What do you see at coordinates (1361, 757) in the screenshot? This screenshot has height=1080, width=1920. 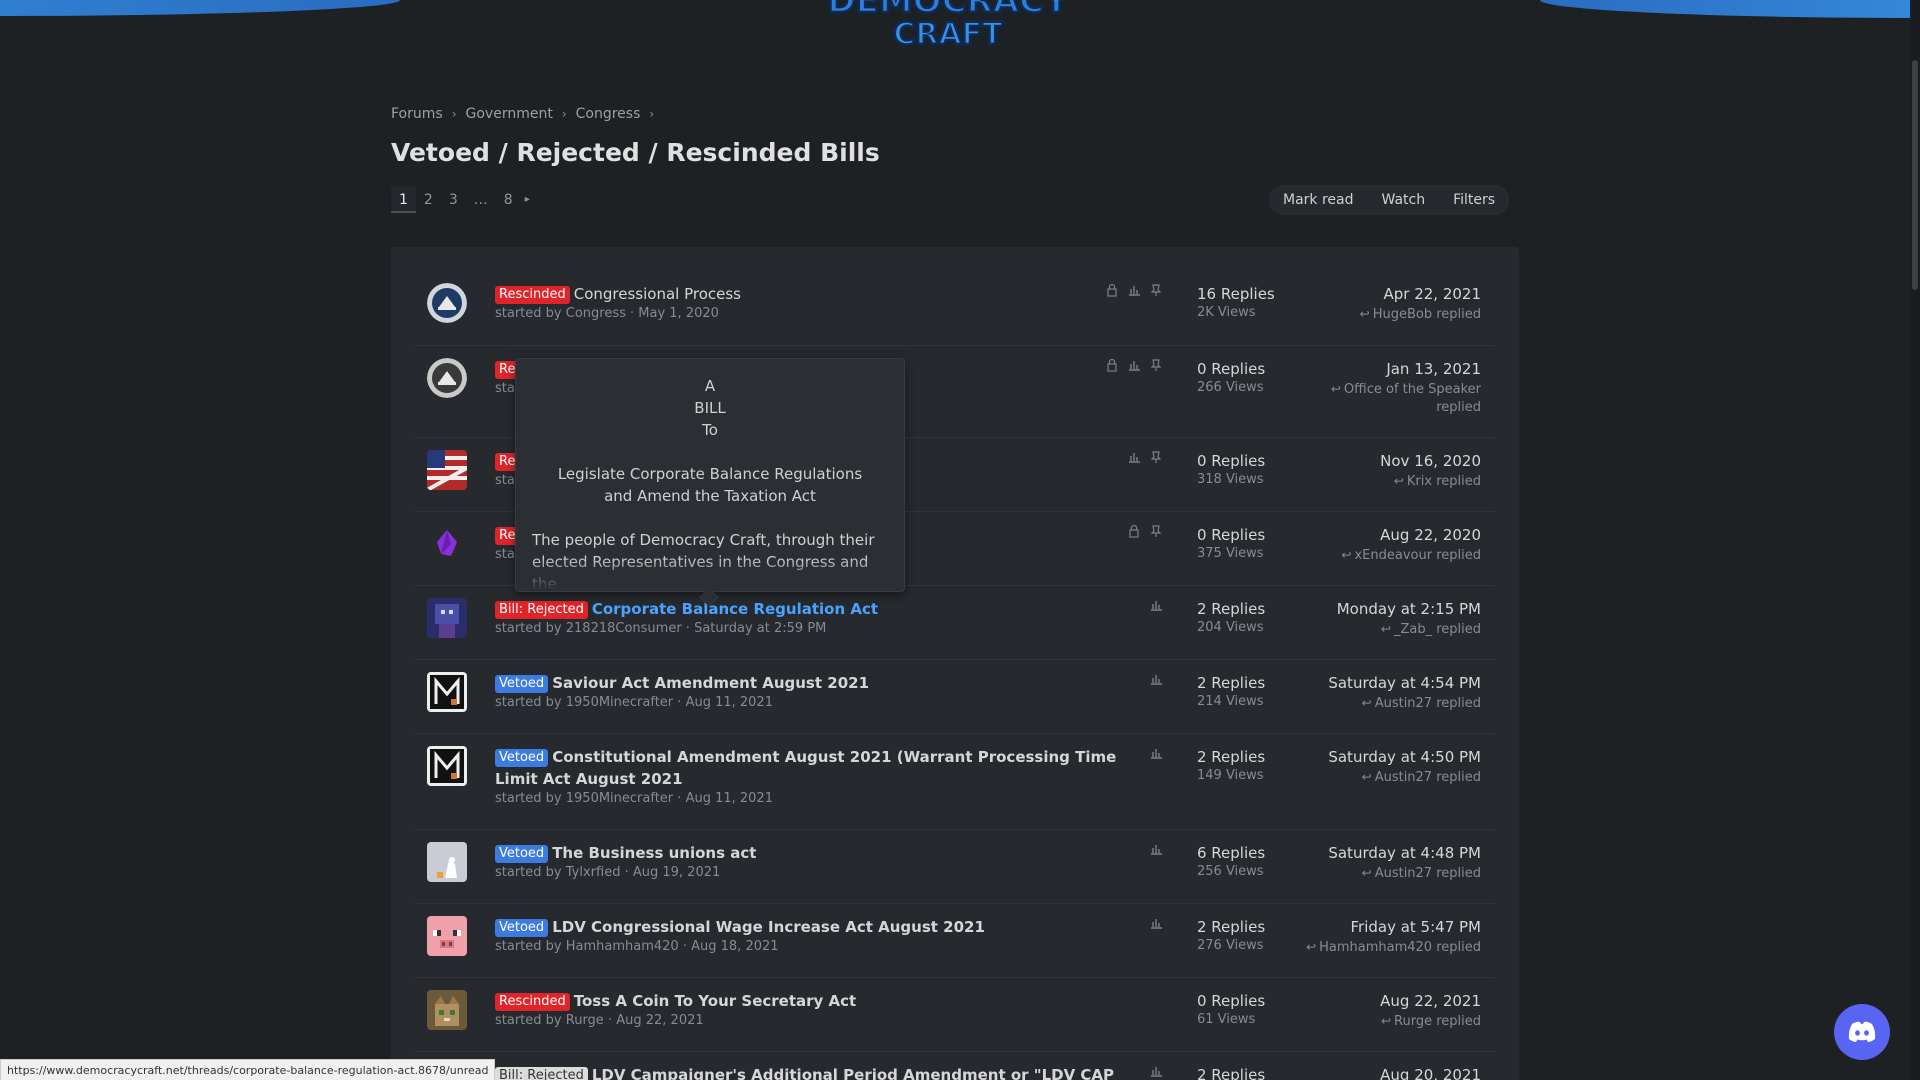 I see `last-post-date: Saturday at 4:50 PM` at bounding box center [1361, 757].